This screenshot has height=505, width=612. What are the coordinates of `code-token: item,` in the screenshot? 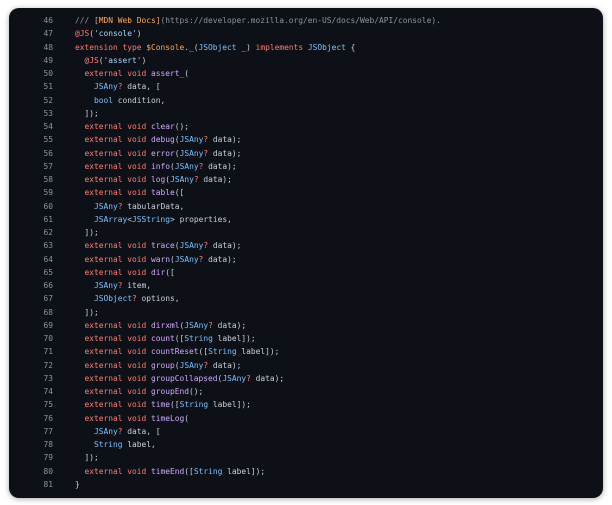 It's located at (137, 285).